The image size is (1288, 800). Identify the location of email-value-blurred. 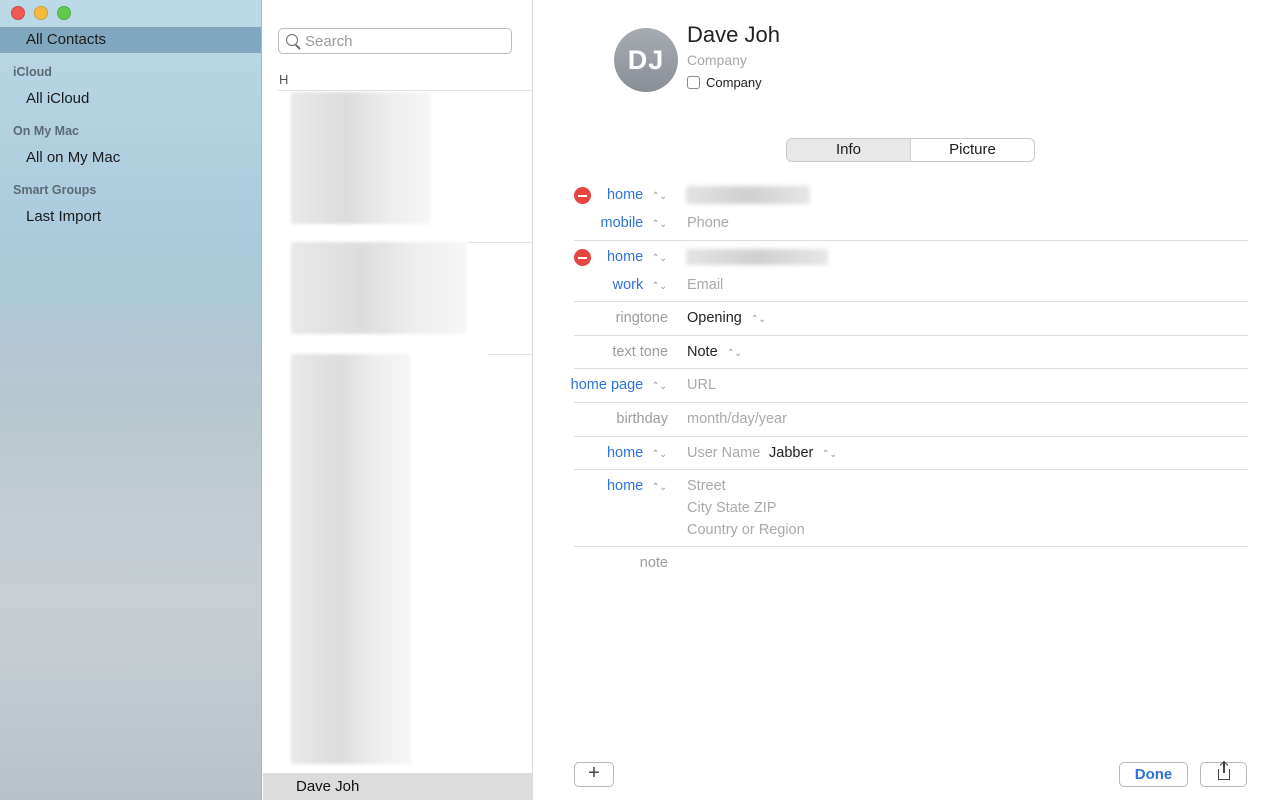
(757, 257).